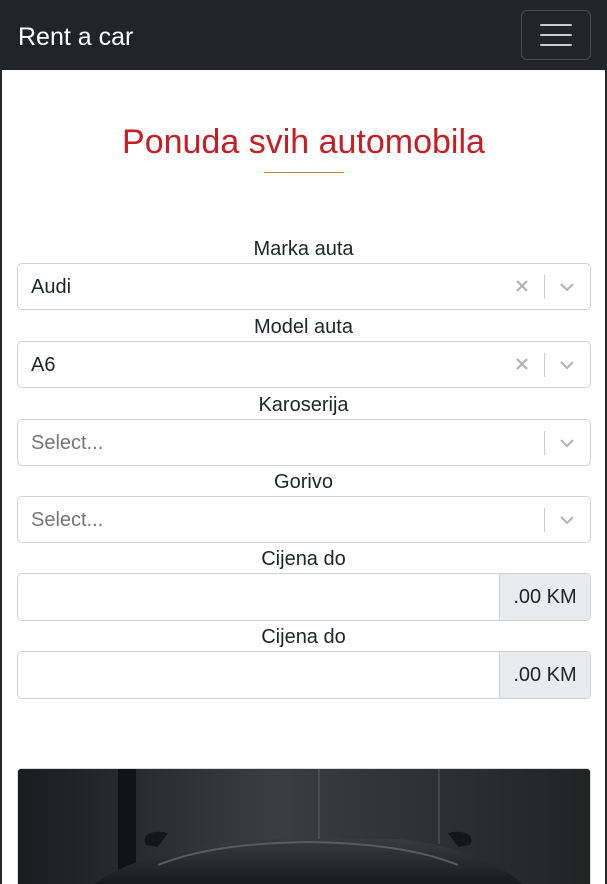  I want to click on car-card, so click(304, 826).